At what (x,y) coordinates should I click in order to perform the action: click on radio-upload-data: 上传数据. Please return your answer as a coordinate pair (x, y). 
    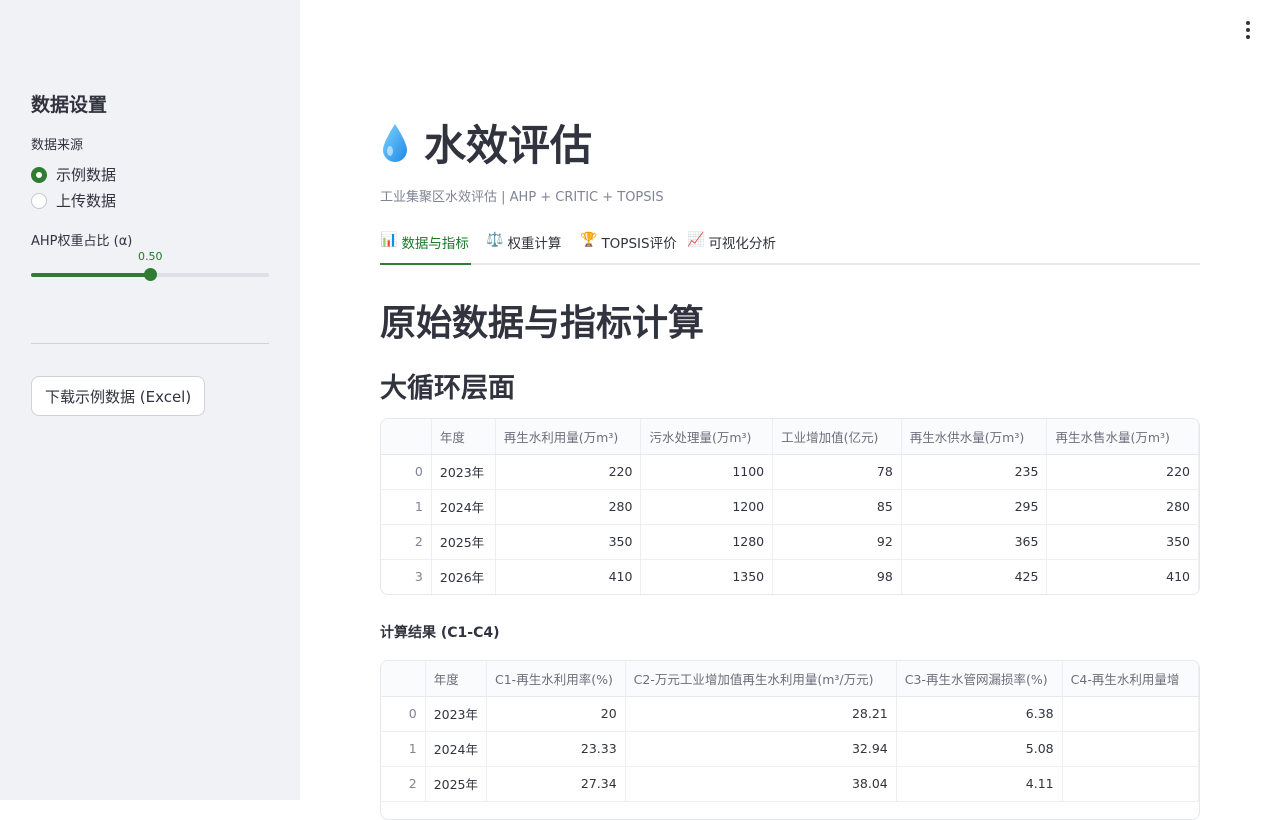
    Looking at the image, I should click on (73, 200).